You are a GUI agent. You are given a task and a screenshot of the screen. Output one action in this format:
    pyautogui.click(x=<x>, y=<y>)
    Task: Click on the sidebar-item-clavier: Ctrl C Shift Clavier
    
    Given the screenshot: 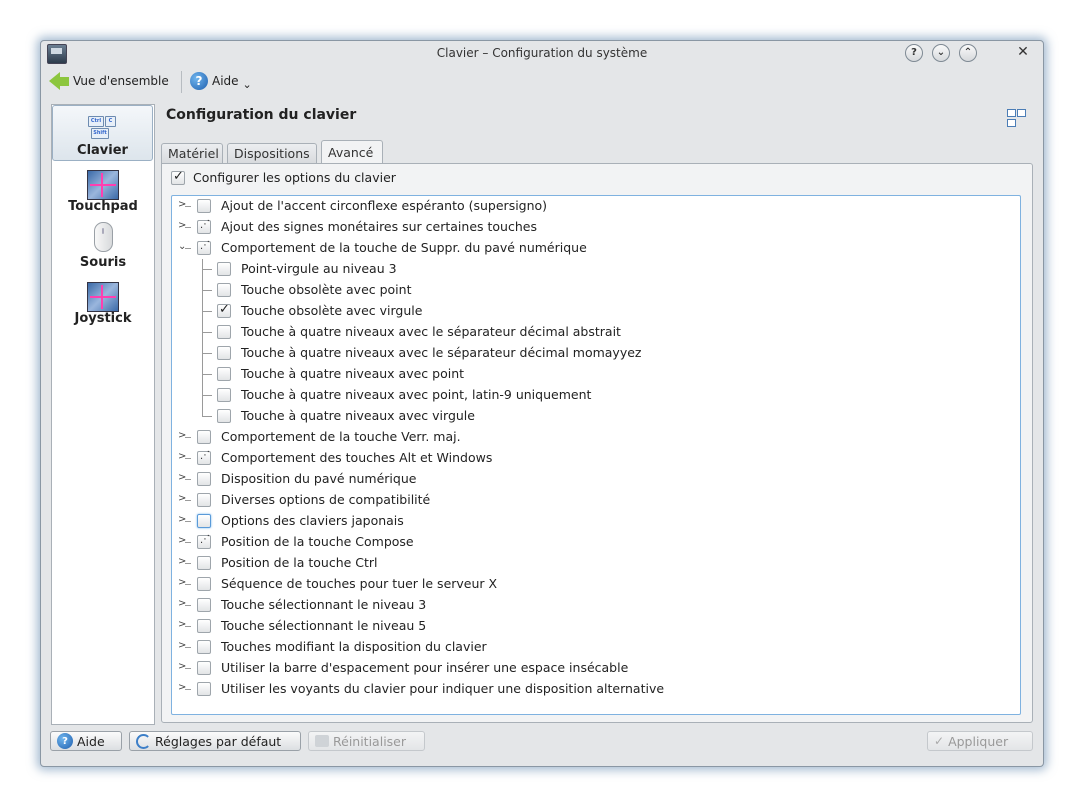 What is the action you would take?
    pyautogui.click(x=102, y=133)
    